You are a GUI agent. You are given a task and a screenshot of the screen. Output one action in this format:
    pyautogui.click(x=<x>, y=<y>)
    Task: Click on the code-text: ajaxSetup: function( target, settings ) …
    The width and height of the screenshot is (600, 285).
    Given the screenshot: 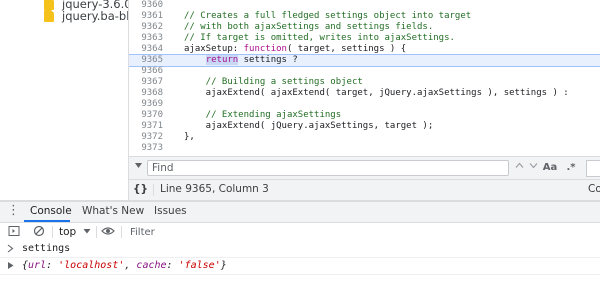 What is the action you would take?
    pyautogui.click(x=295, y=49)
    